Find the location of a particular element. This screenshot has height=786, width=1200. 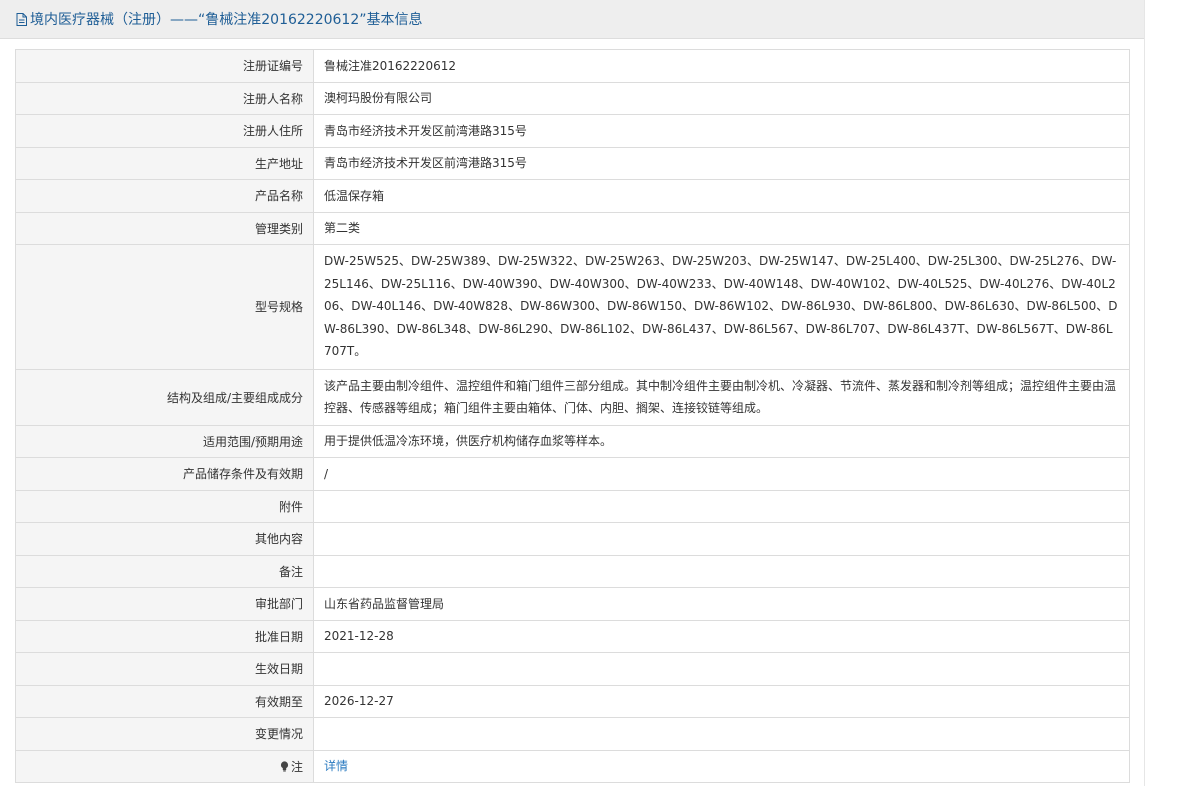

row-label: 型号规格 is located at coordinates (164, 307).